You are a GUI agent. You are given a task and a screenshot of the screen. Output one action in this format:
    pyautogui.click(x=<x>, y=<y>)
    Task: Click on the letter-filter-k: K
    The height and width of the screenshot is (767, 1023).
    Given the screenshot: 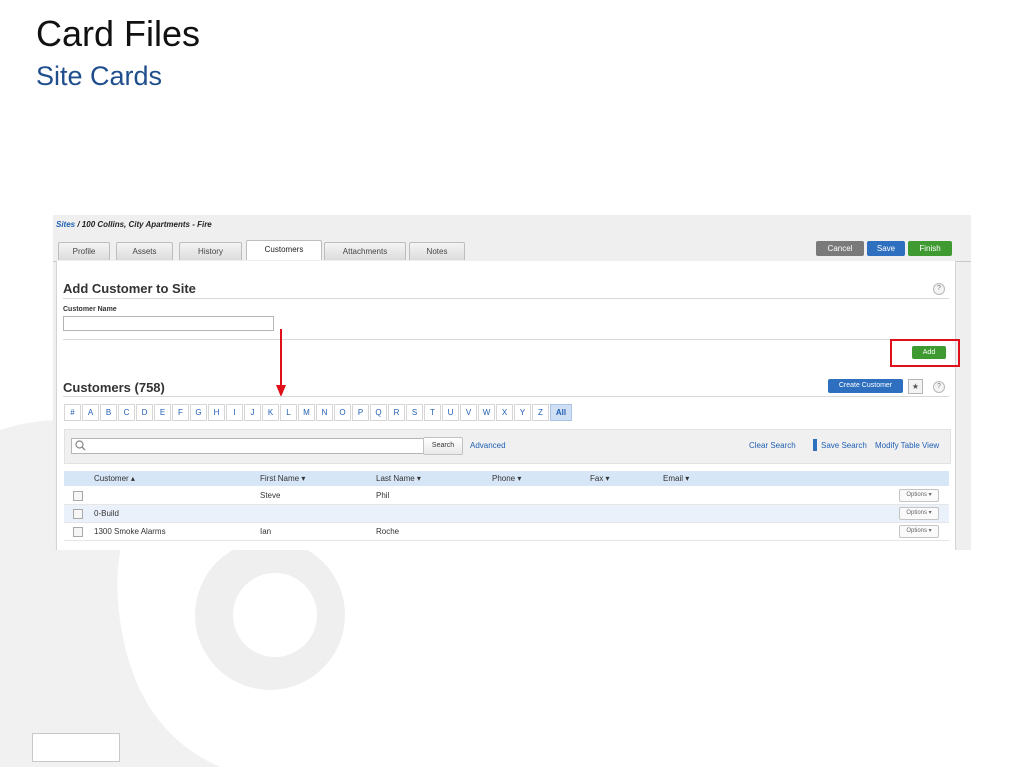 What is the action you would take?
    pyautogui.click(x=270, y=412)
    